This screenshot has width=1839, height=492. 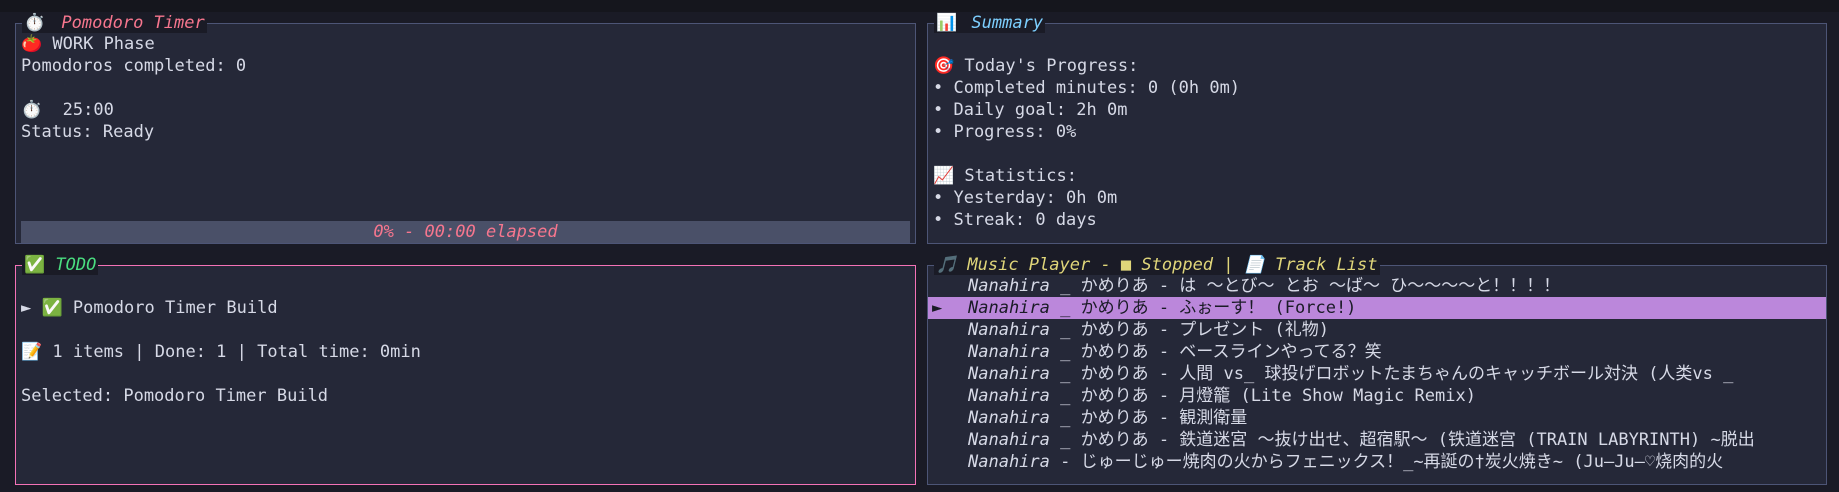 What do you see at coordinates (35, 265) in the screenshot?
I see `check-icon: ✅` at bounding box center [35, 265].